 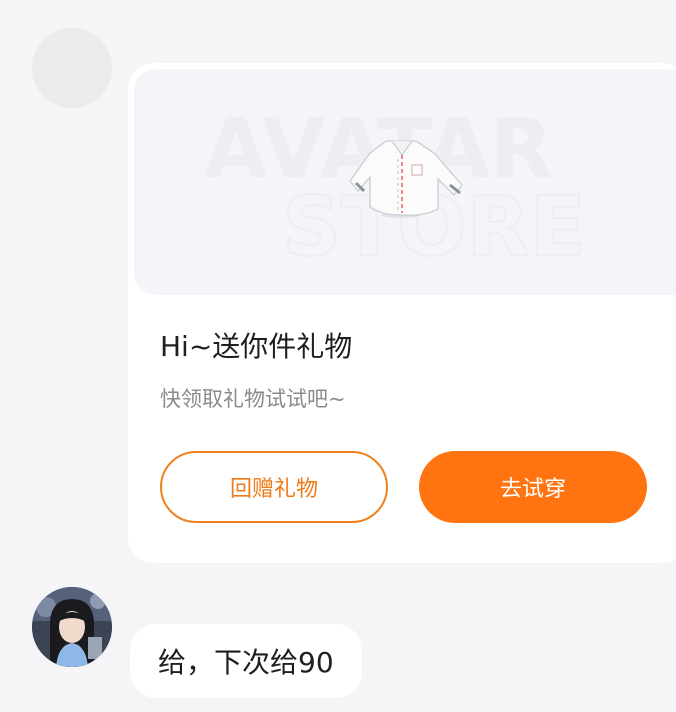 I want to click on try-on-button: 去试穿, so click(x=533, y=487).